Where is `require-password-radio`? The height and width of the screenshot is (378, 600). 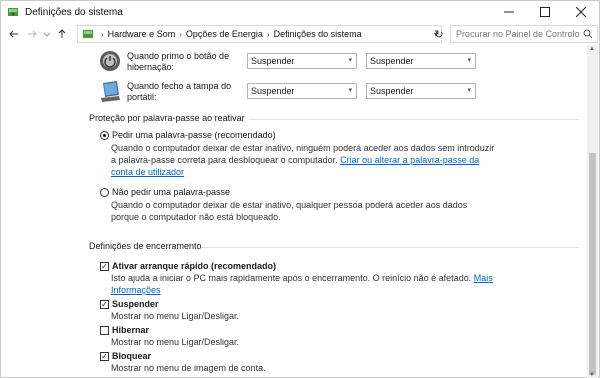
require-password-radio is located at coordinates (104, 135).